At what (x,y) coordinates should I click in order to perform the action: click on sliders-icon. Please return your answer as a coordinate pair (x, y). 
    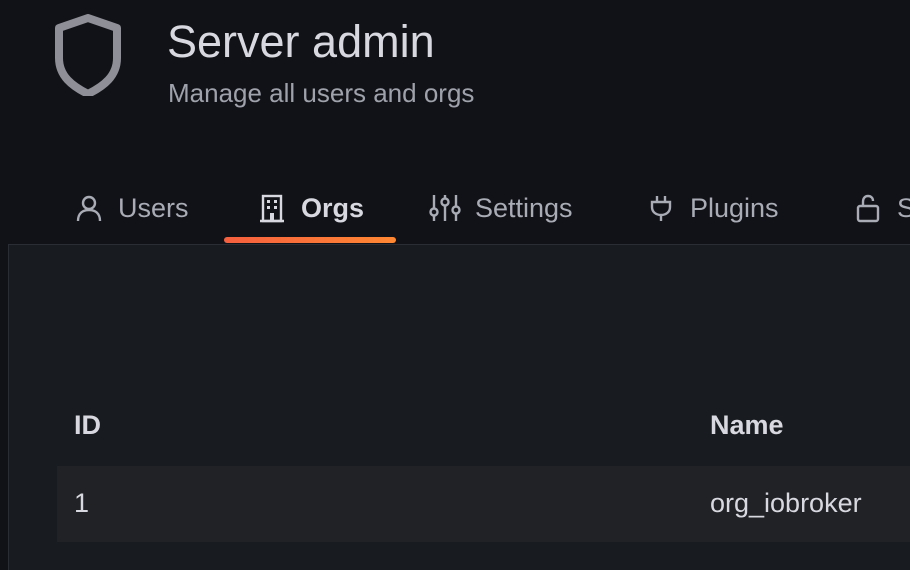
    Looking at the image, I should click on (445, 208).